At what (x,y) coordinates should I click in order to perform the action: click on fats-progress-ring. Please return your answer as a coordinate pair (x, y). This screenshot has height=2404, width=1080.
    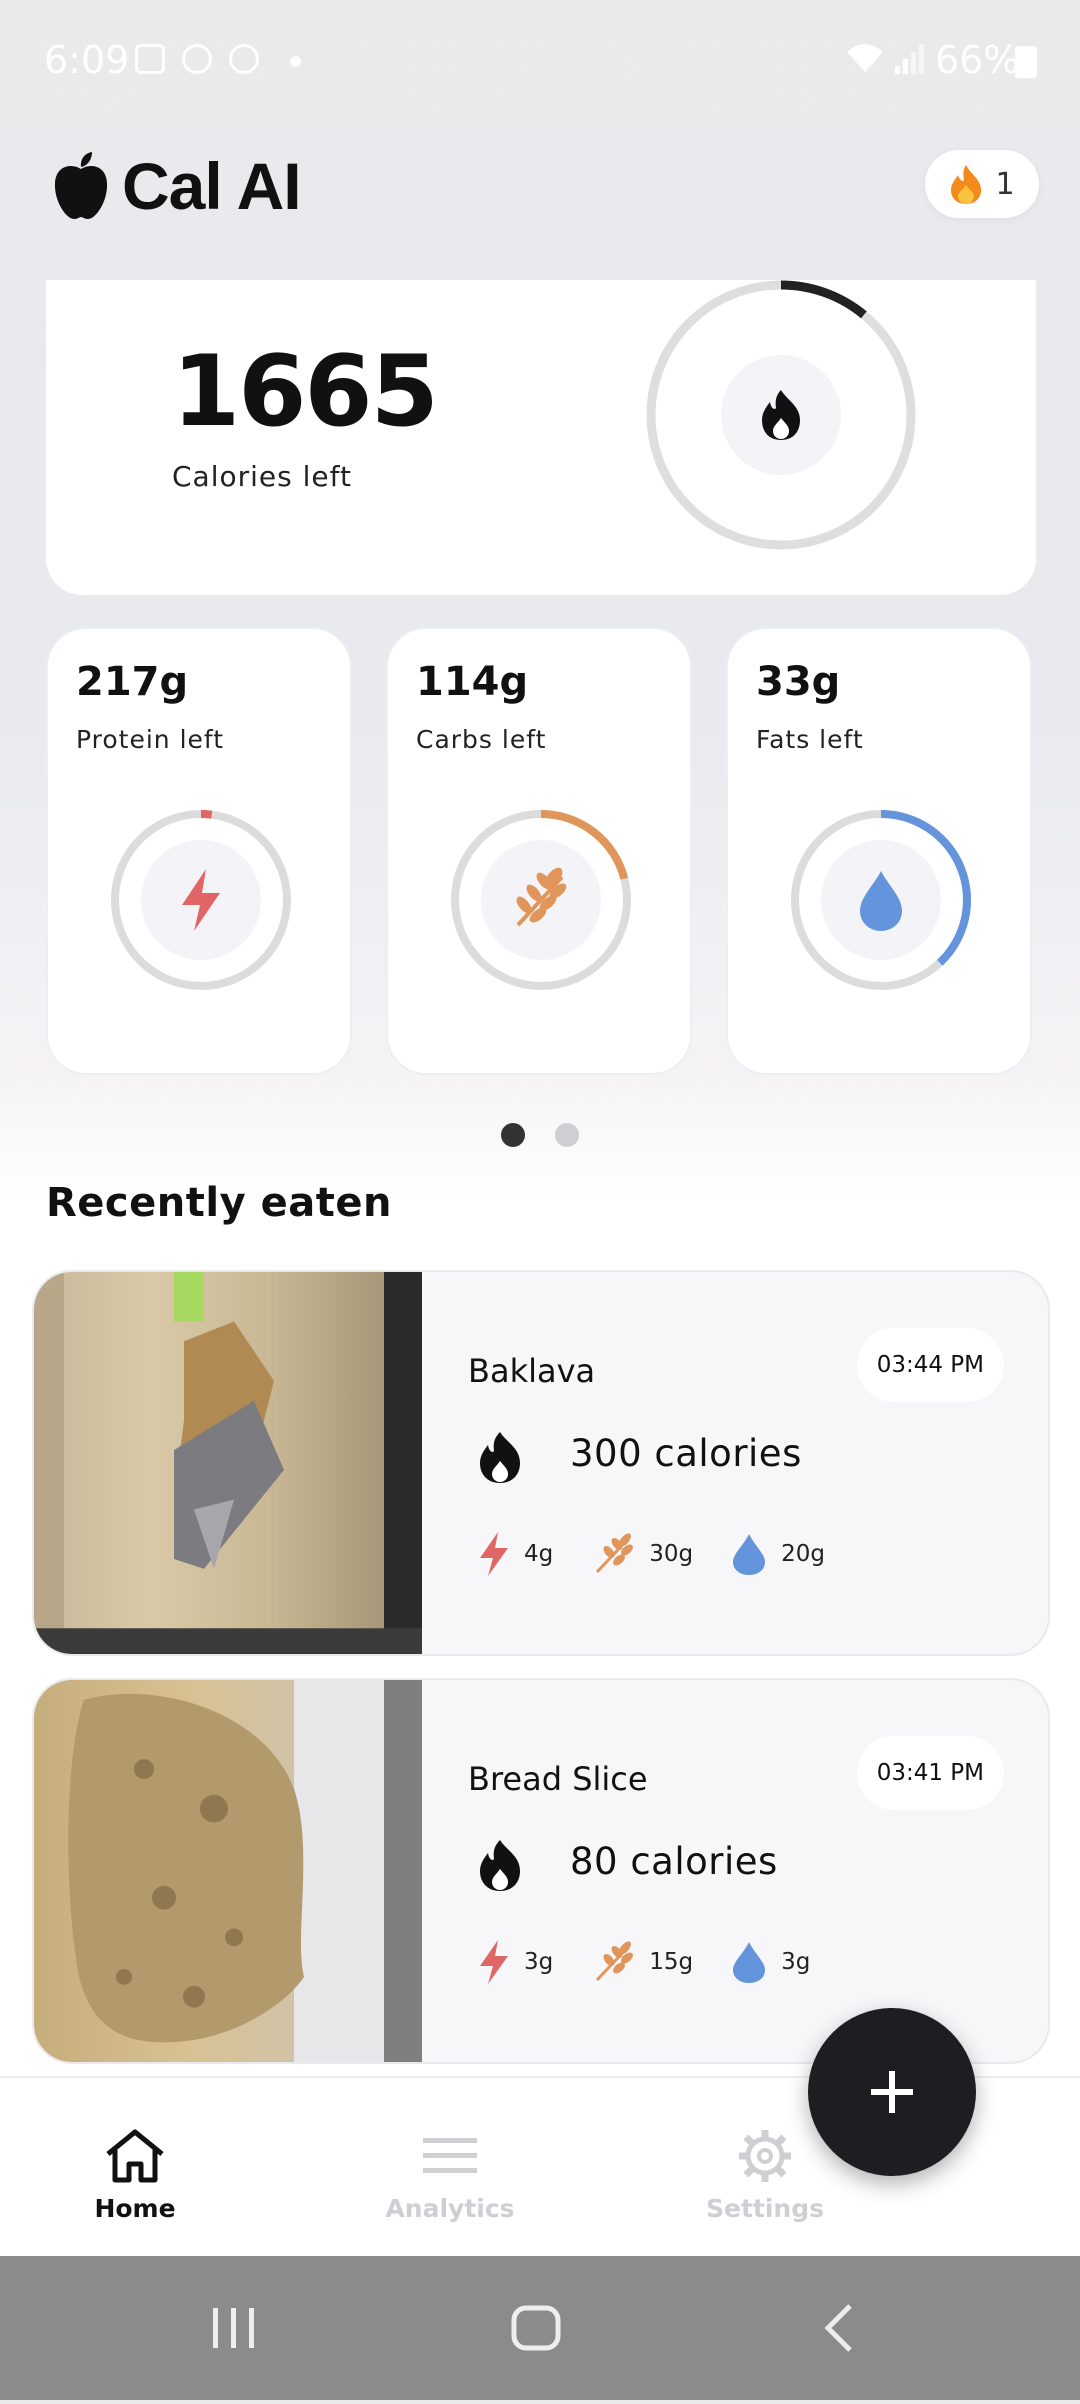
    Looking at the image, I should click on (881, 900).